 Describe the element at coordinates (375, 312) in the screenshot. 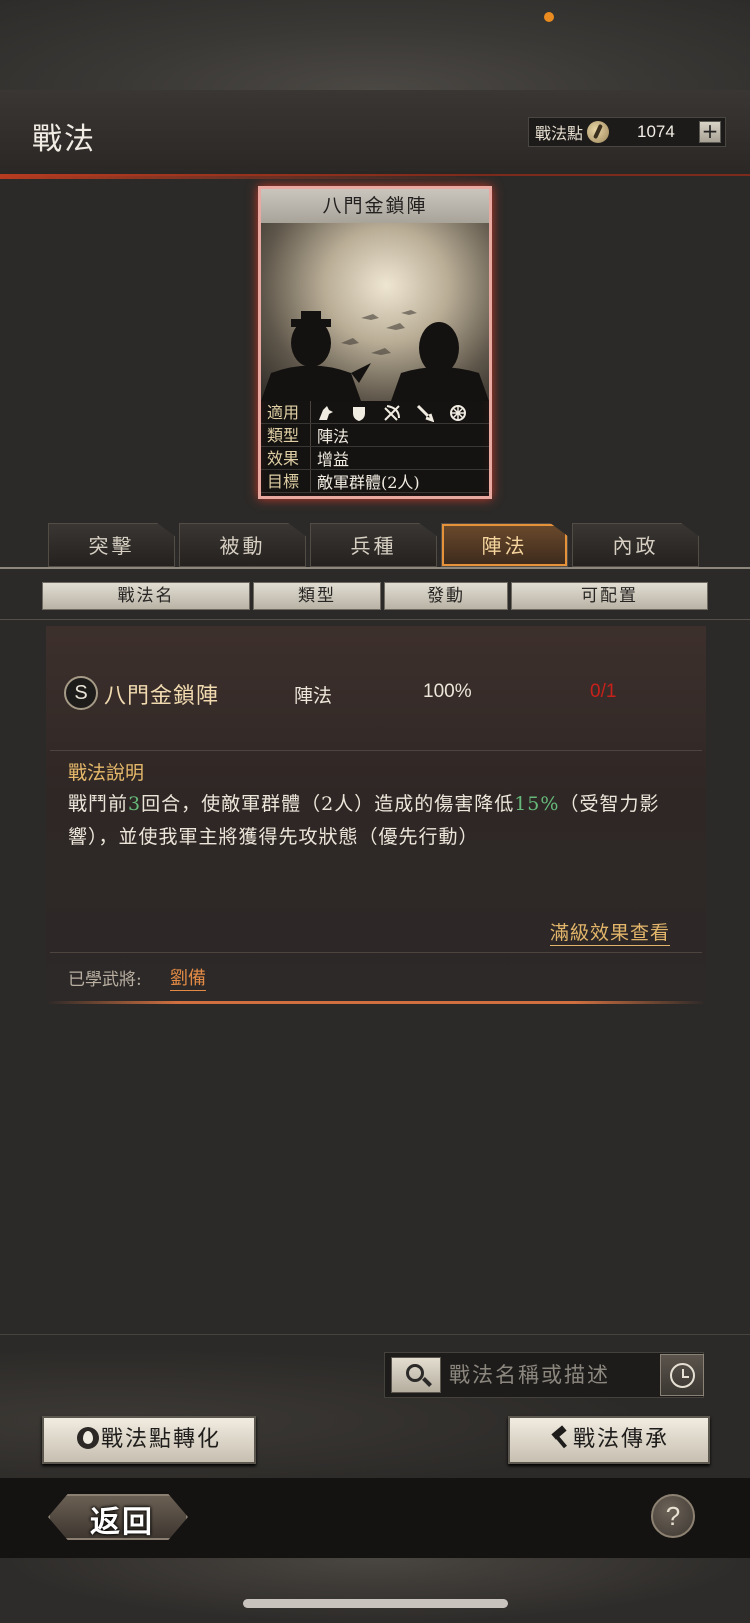

I see `card-artwork` at that location.